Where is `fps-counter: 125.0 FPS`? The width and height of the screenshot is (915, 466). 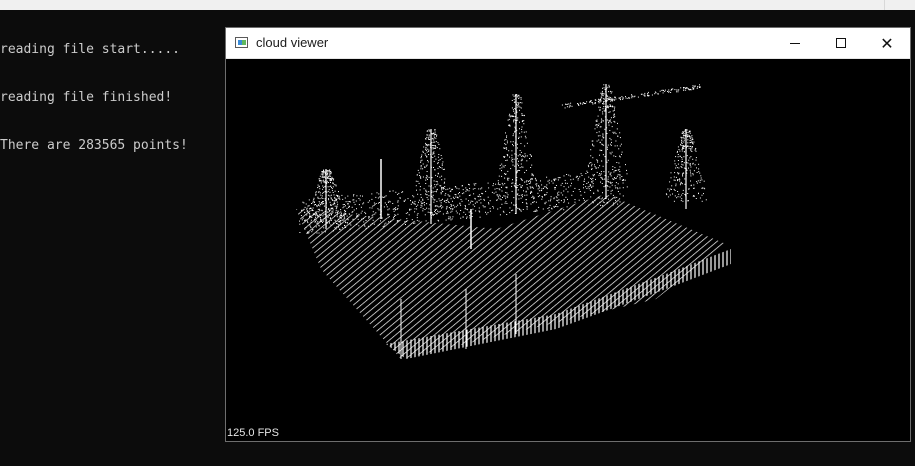 fps-counter: 125.0 FPS is located at coordinates (253, 433).